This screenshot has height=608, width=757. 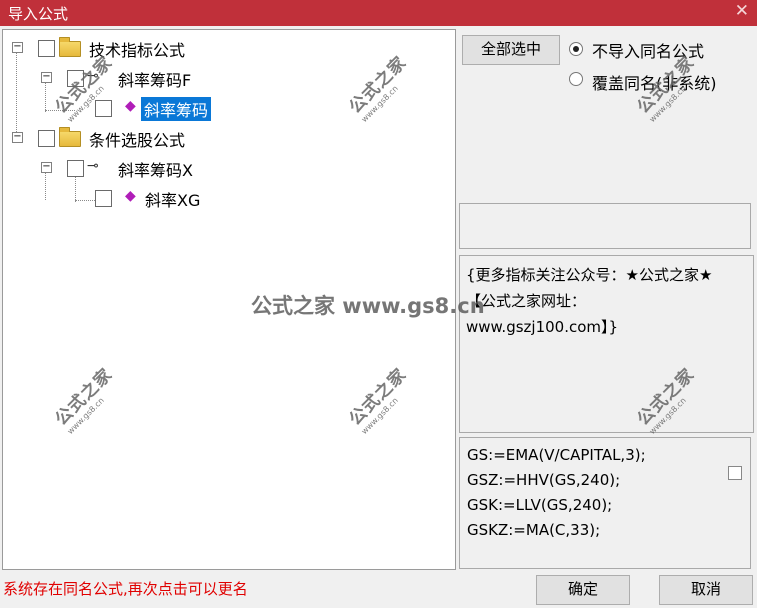 I want to click on tree-node-label: 条件选股公式, so click(x=137, y=140).